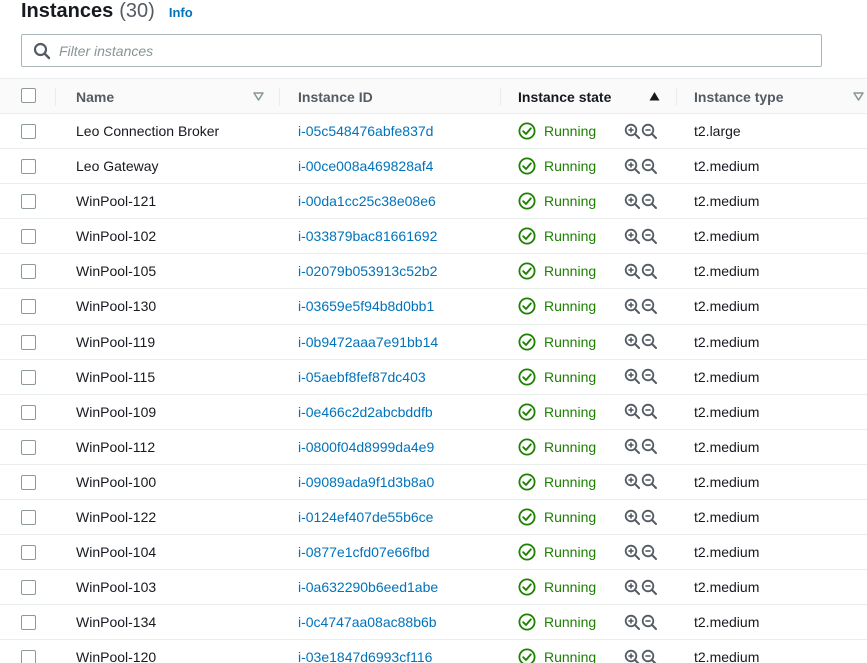 Image resolution: width=867 pixels, height=663 pixels. Describe the element at coordinates (367, 271) in the screenshot. I see `instance-id-link: i-02079b053913c52b2` at that location.